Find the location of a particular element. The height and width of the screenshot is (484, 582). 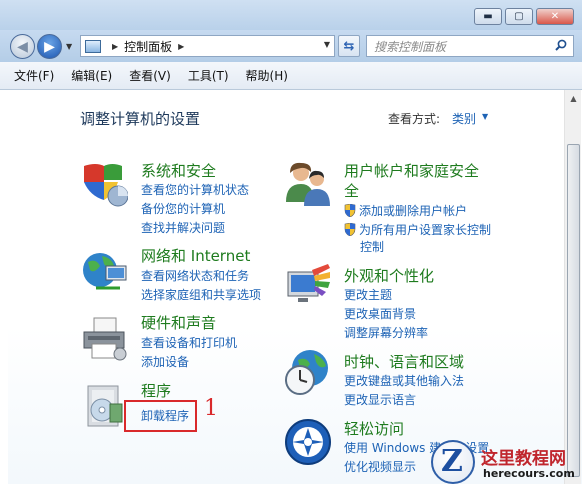

category-title-appearance: 外观和个性化 is located at coordinates (389, 275).